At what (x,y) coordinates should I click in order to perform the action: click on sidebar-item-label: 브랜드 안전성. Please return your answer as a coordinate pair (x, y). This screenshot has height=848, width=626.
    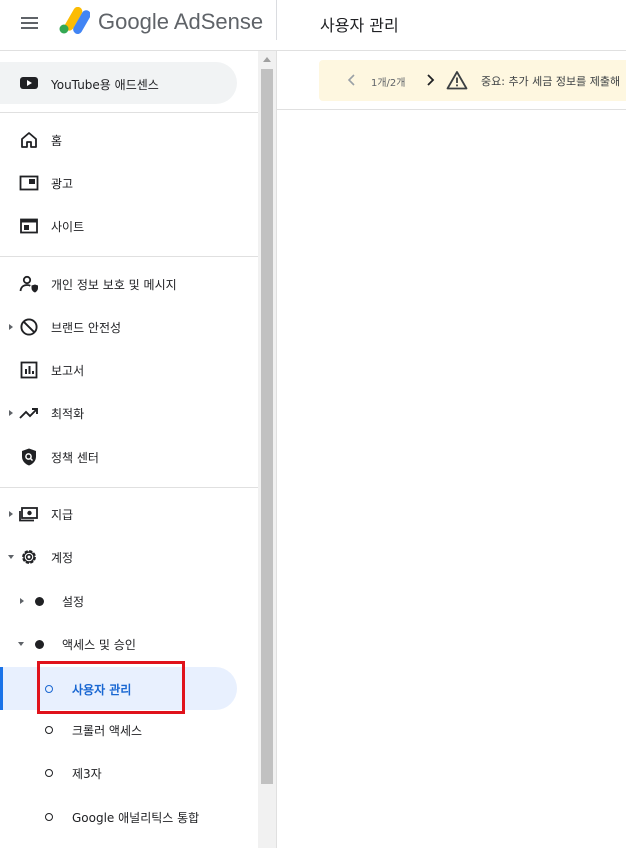
    Looking at the image, I should click on (86, 328).